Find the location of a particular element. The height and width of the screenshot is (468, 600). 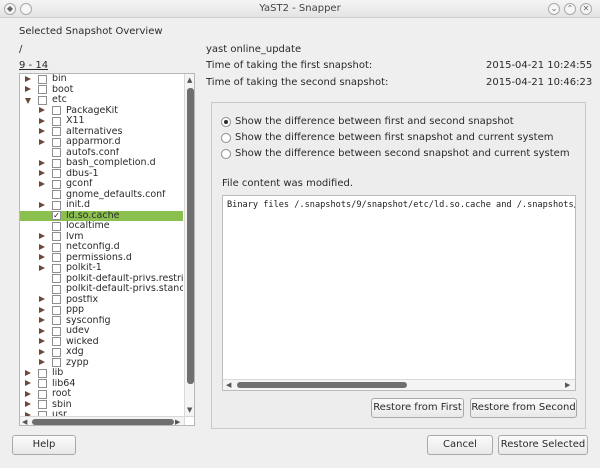

tree-horizontal-scrollbar: ◀ ▶ is located at coordinates (102, 420).